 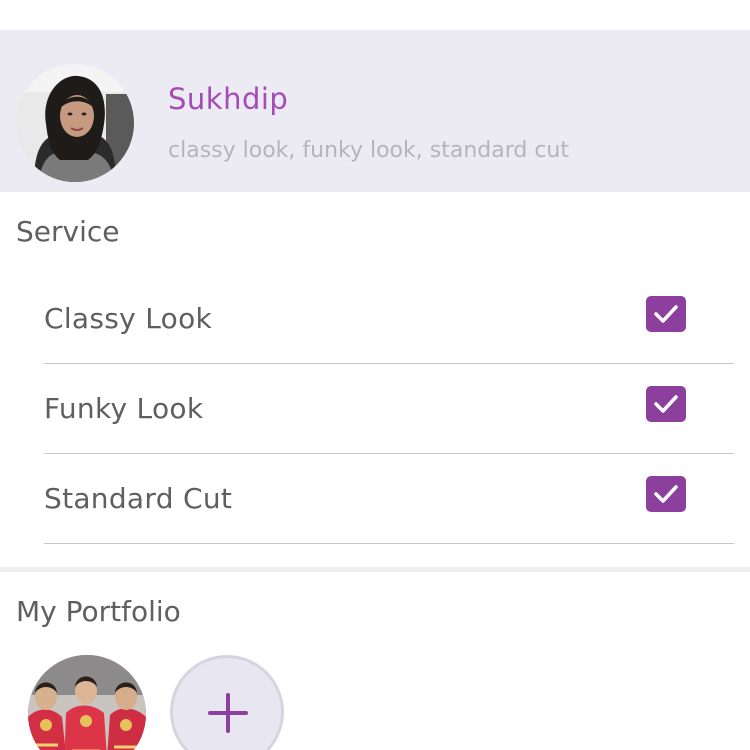 What do you see at coordinates (68, 231) in the screenshot?
I see `service-section-title: Service` at bounding box center [68, 231].